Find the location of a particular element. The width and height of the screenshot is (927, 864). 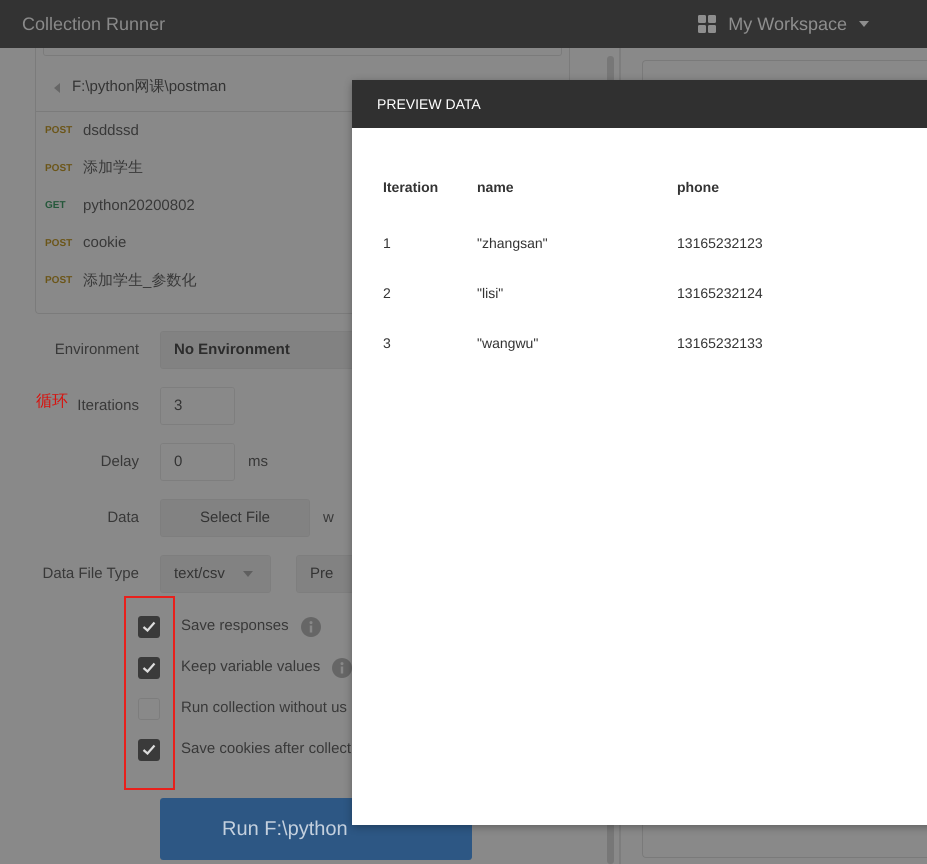

option-label: Run collection without us is located at coordinates (264, 708).